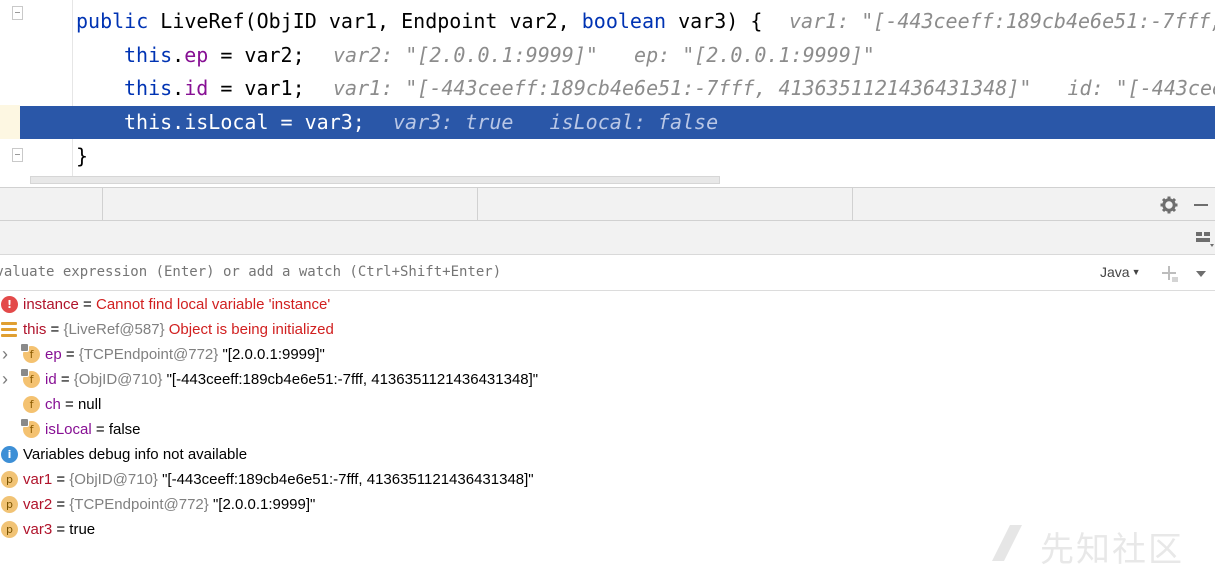 Image resolution: width=1215 pixels, height=575 pixels. I want to click on object-icon, so click(9, 329).